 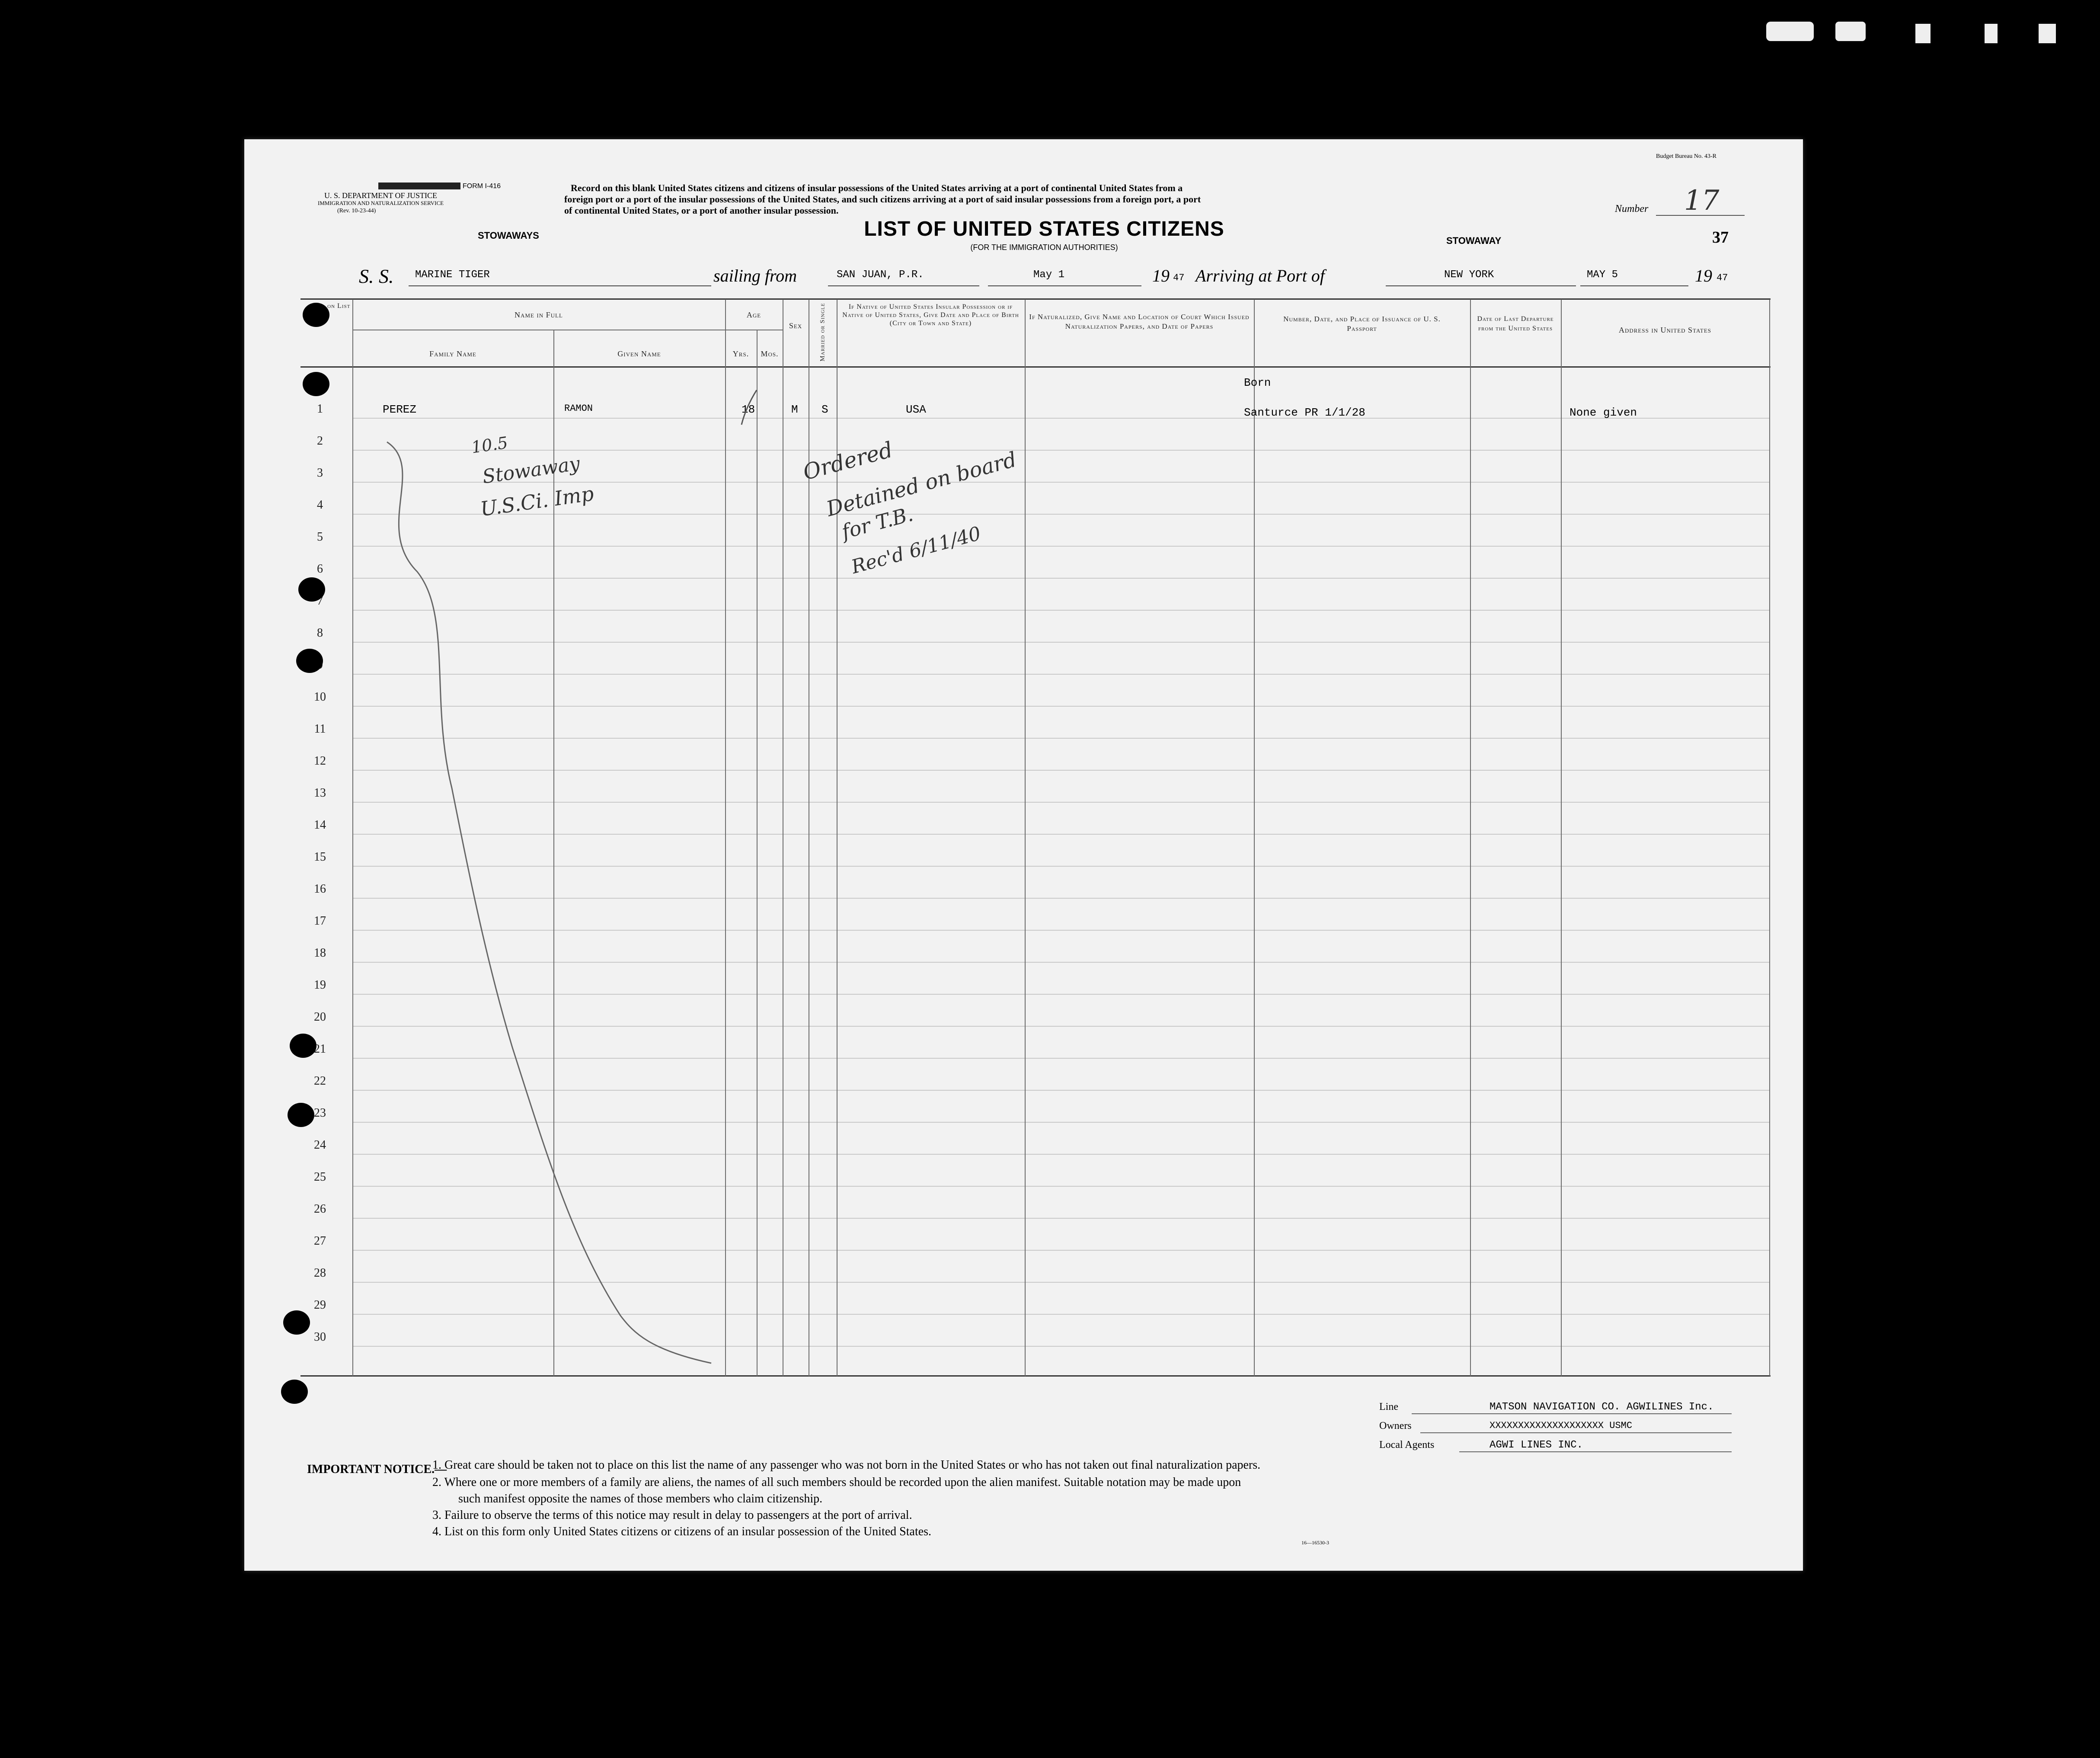 What do you see at coordinates (795, 326) in the screenshot?
I see `col-header-sex: Sex` at bounding box center [795, 326].